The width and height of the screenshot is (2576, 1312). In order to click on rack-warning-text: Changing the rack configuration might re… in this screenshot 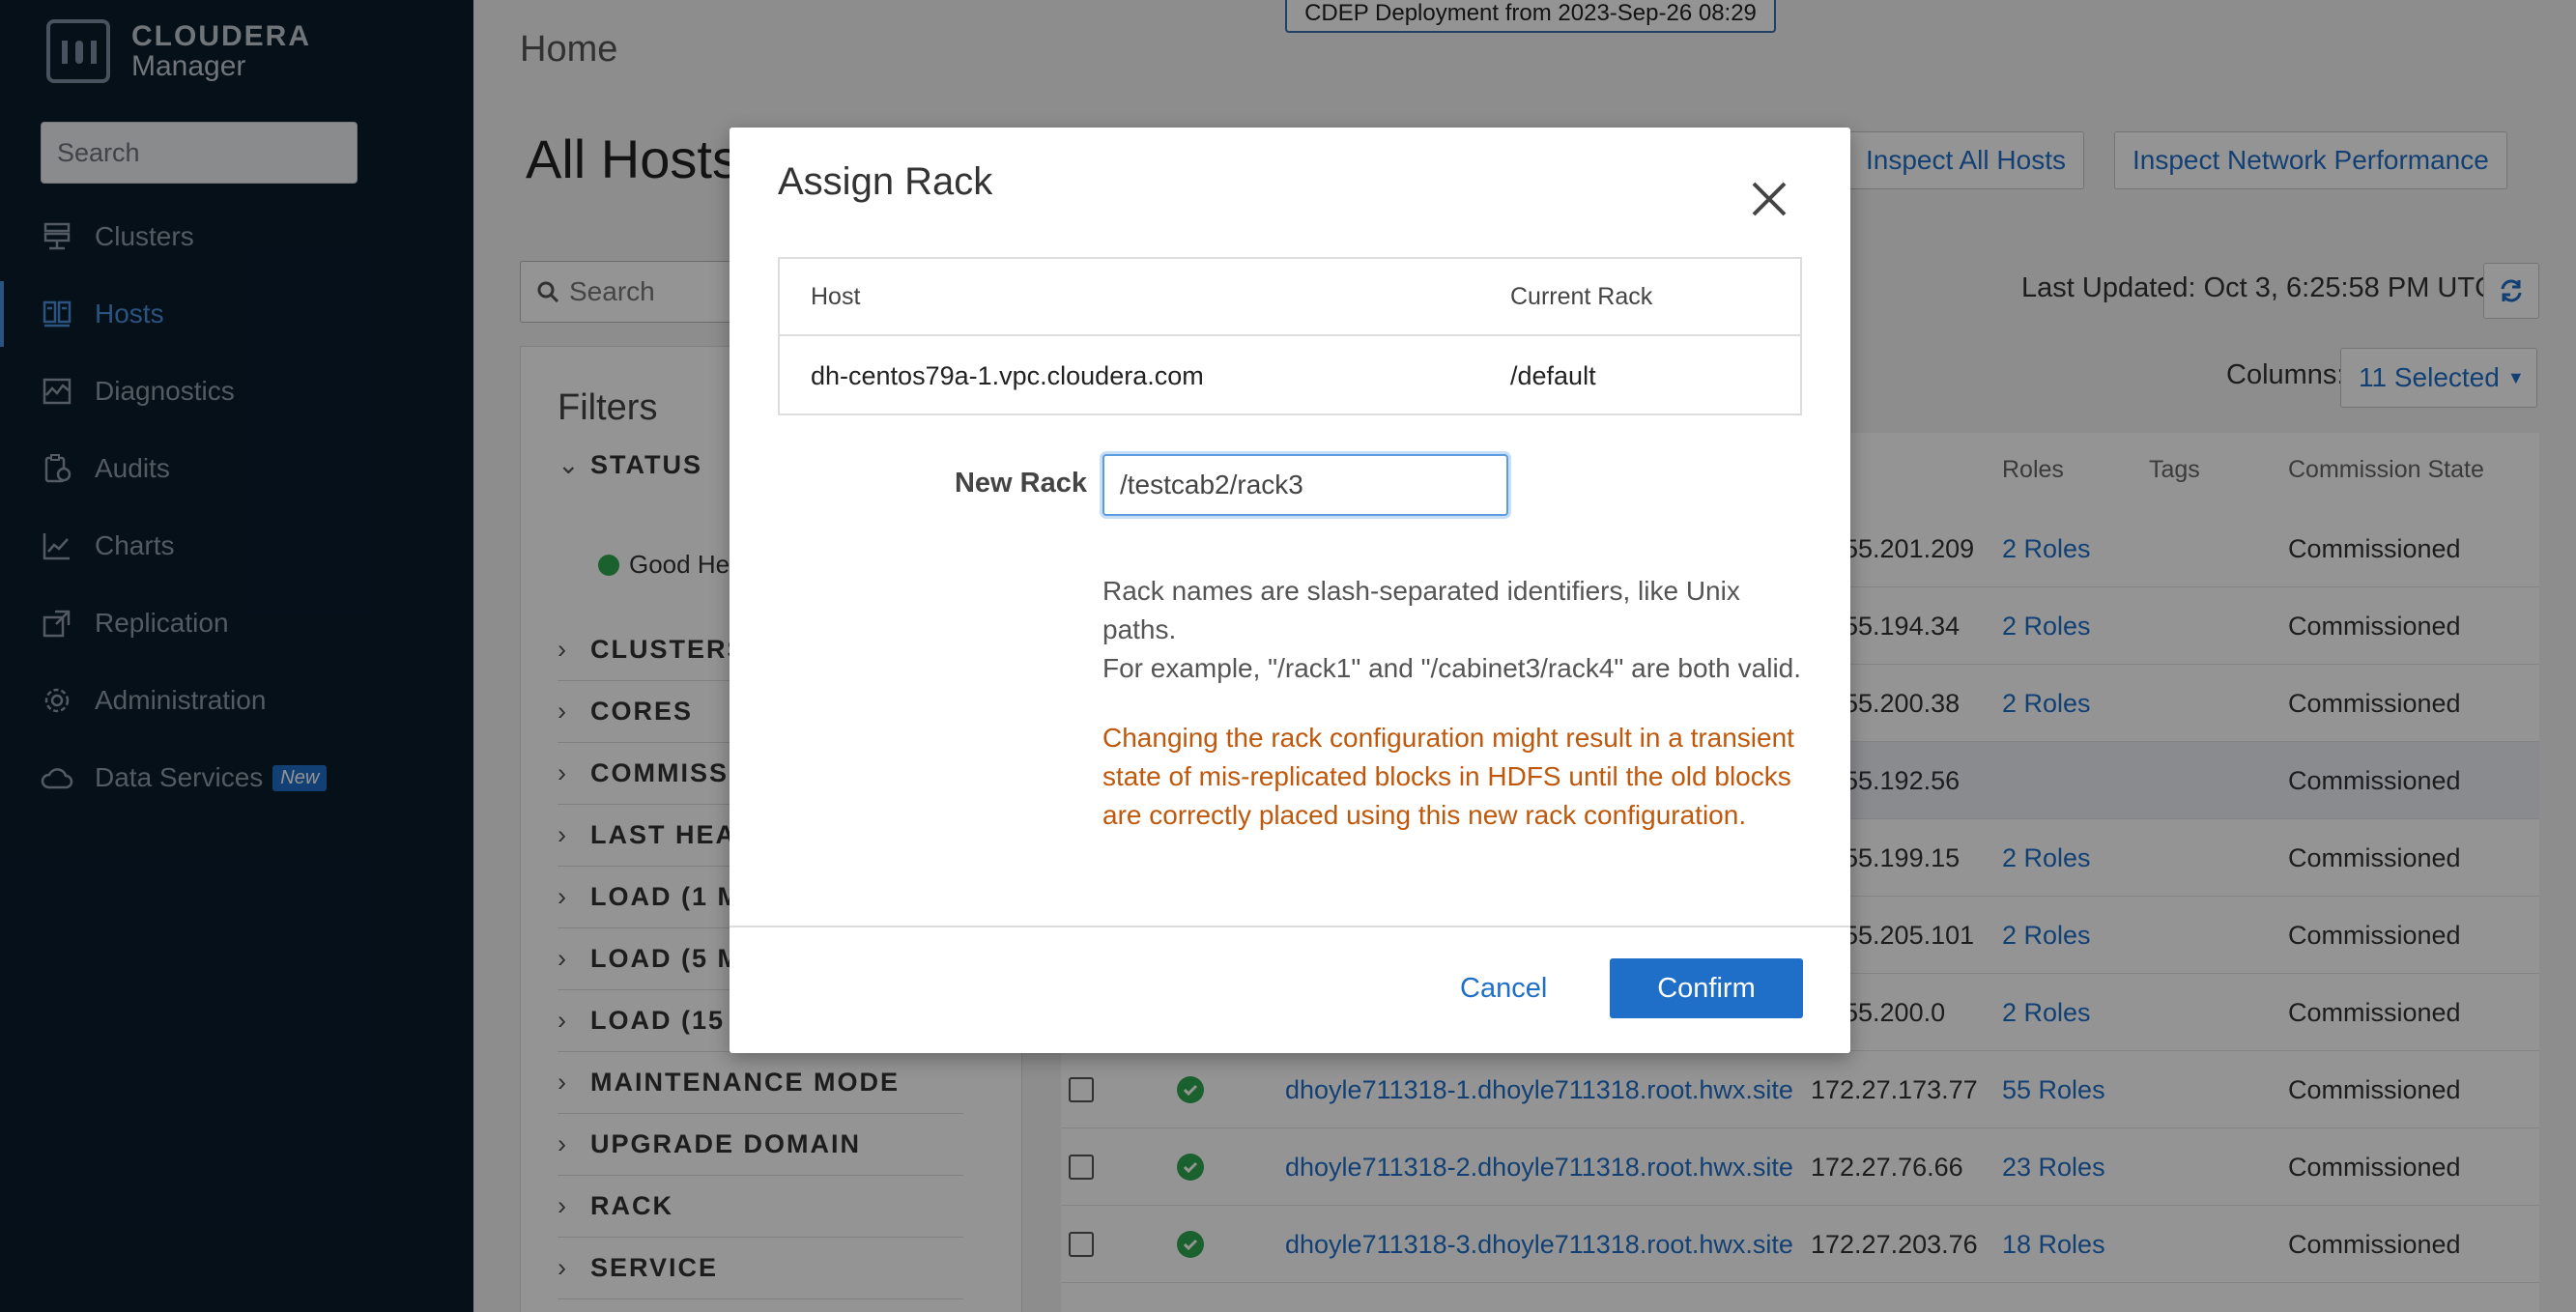, I will do `click(1448, 777)`.